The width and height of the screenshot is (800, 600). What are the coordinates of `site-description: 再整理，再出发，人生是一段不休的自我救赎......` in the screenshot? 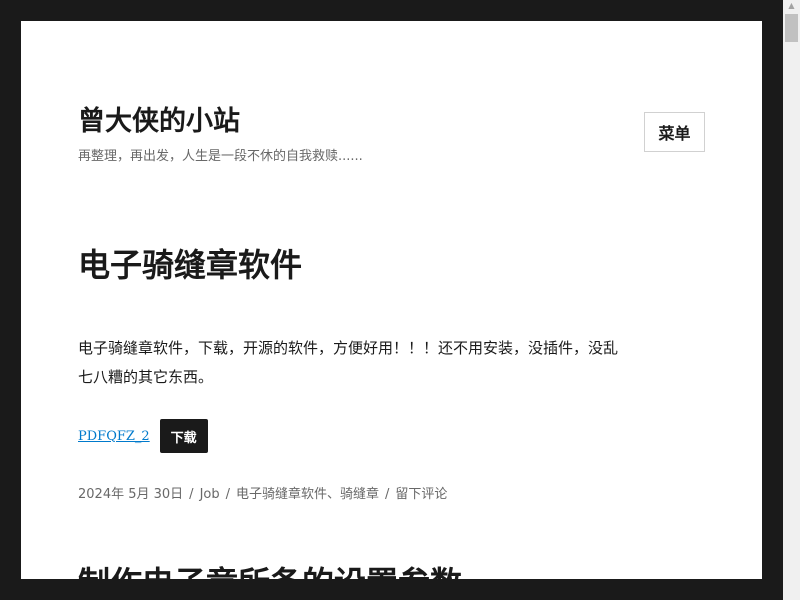 It's located at (220, 156).